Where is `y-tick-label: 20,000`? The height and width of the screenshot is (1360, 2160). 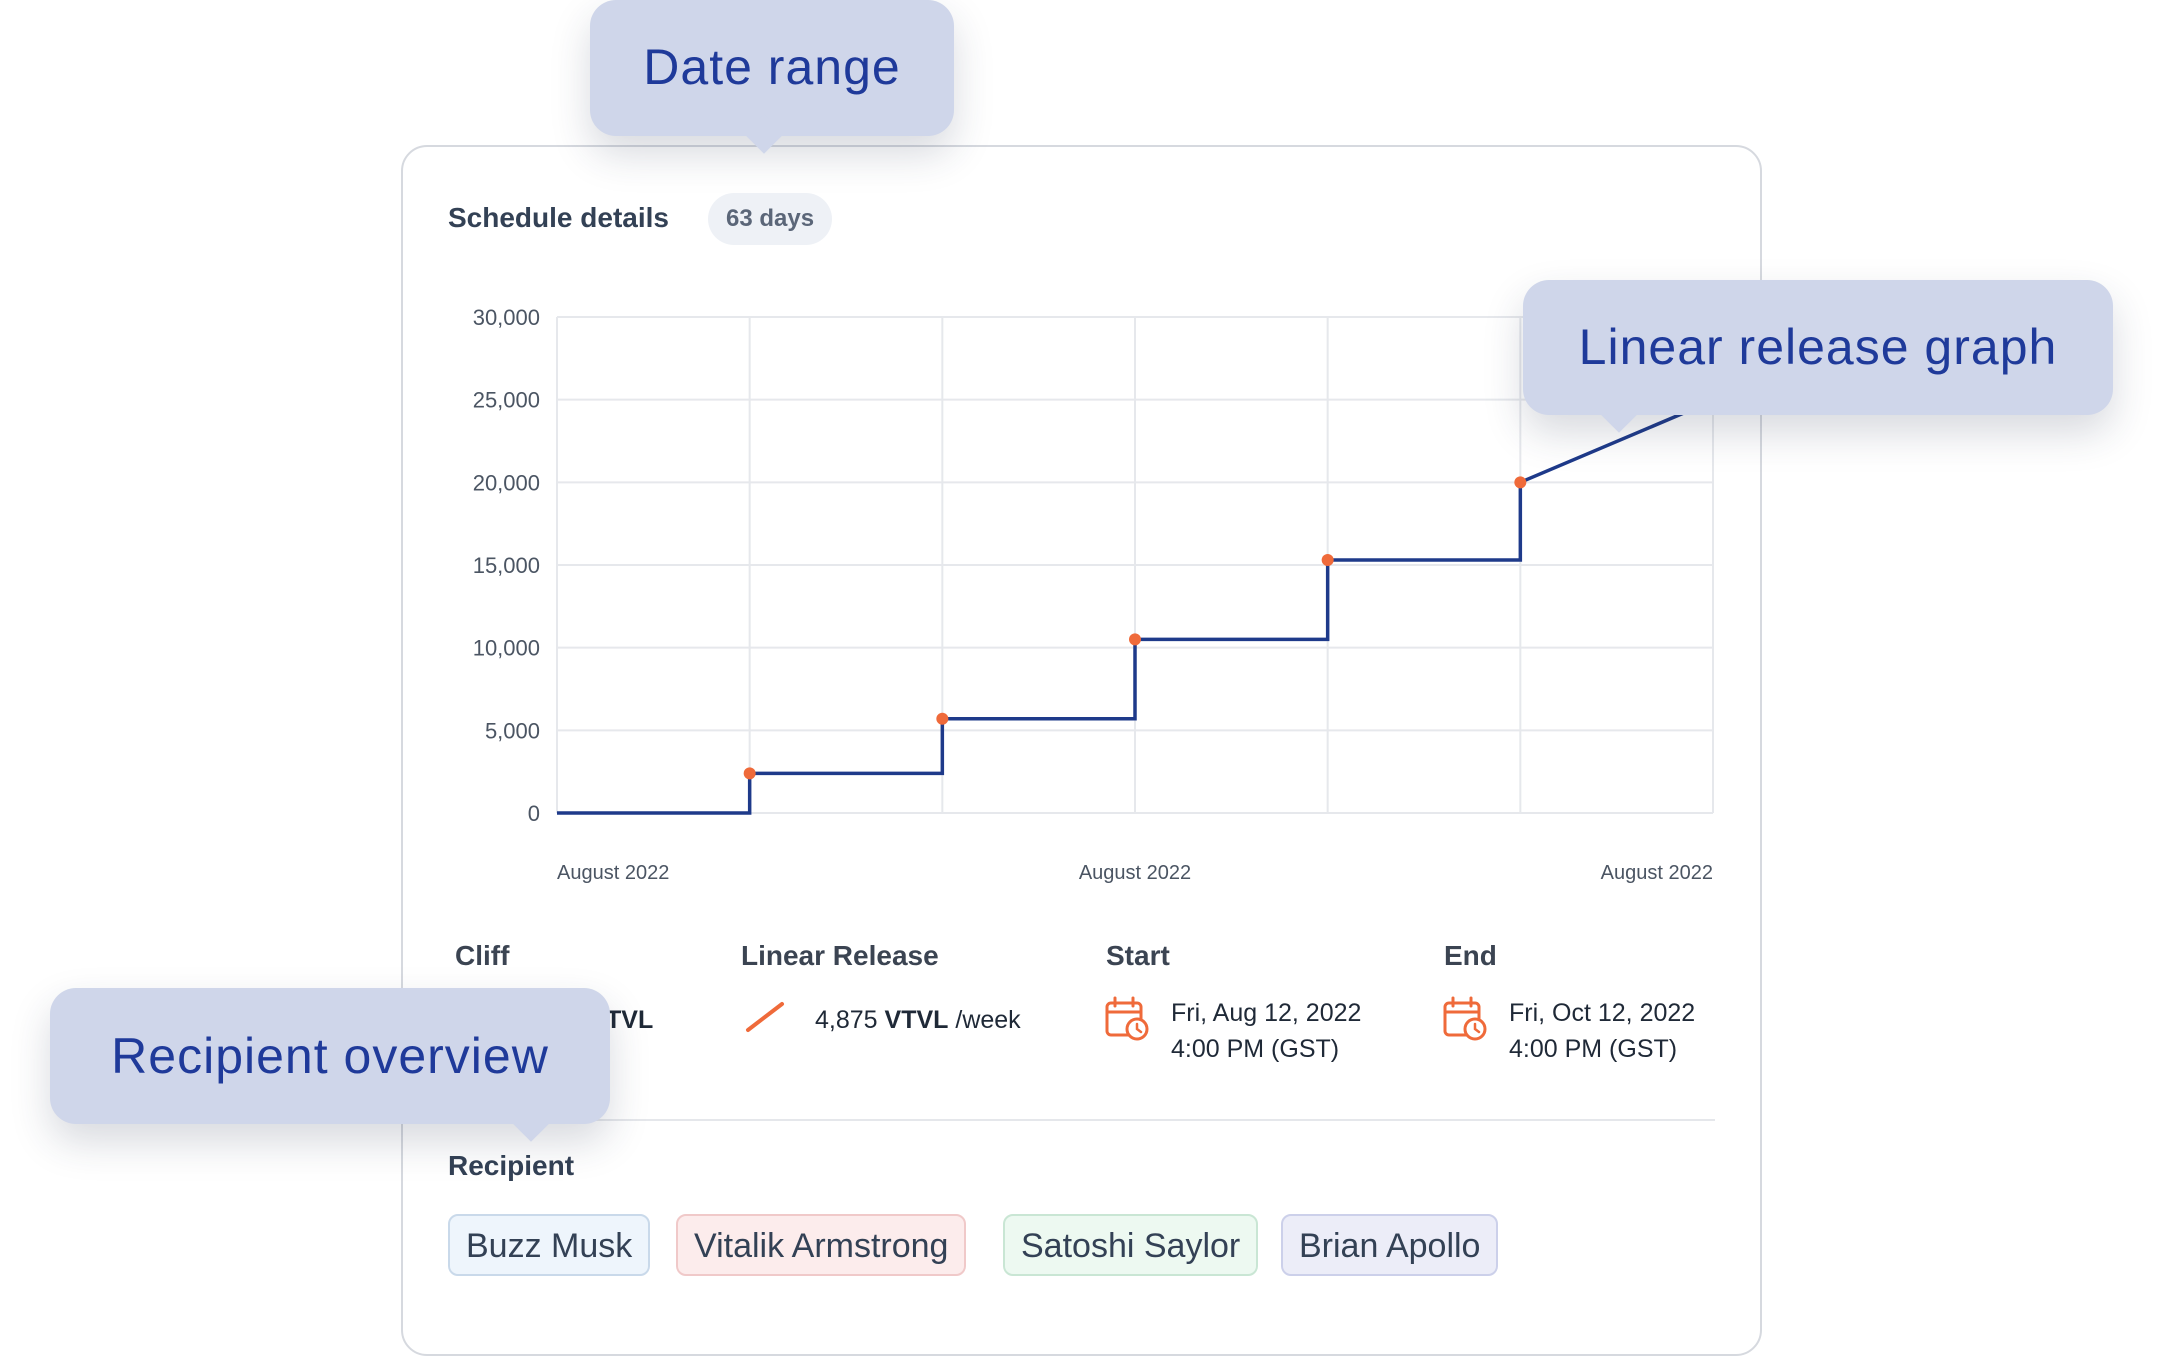
y-tick-label: 20,000 is located at coordinates (506, 482).